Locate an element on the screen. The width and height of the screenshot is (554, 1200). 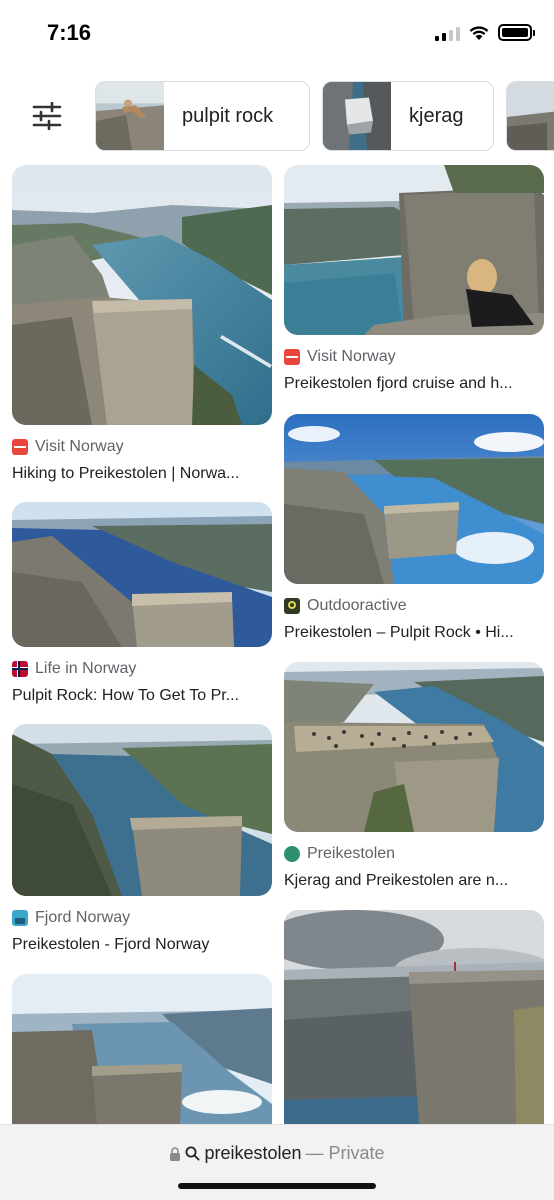
search-icon is located at coordinates (192, 1153).